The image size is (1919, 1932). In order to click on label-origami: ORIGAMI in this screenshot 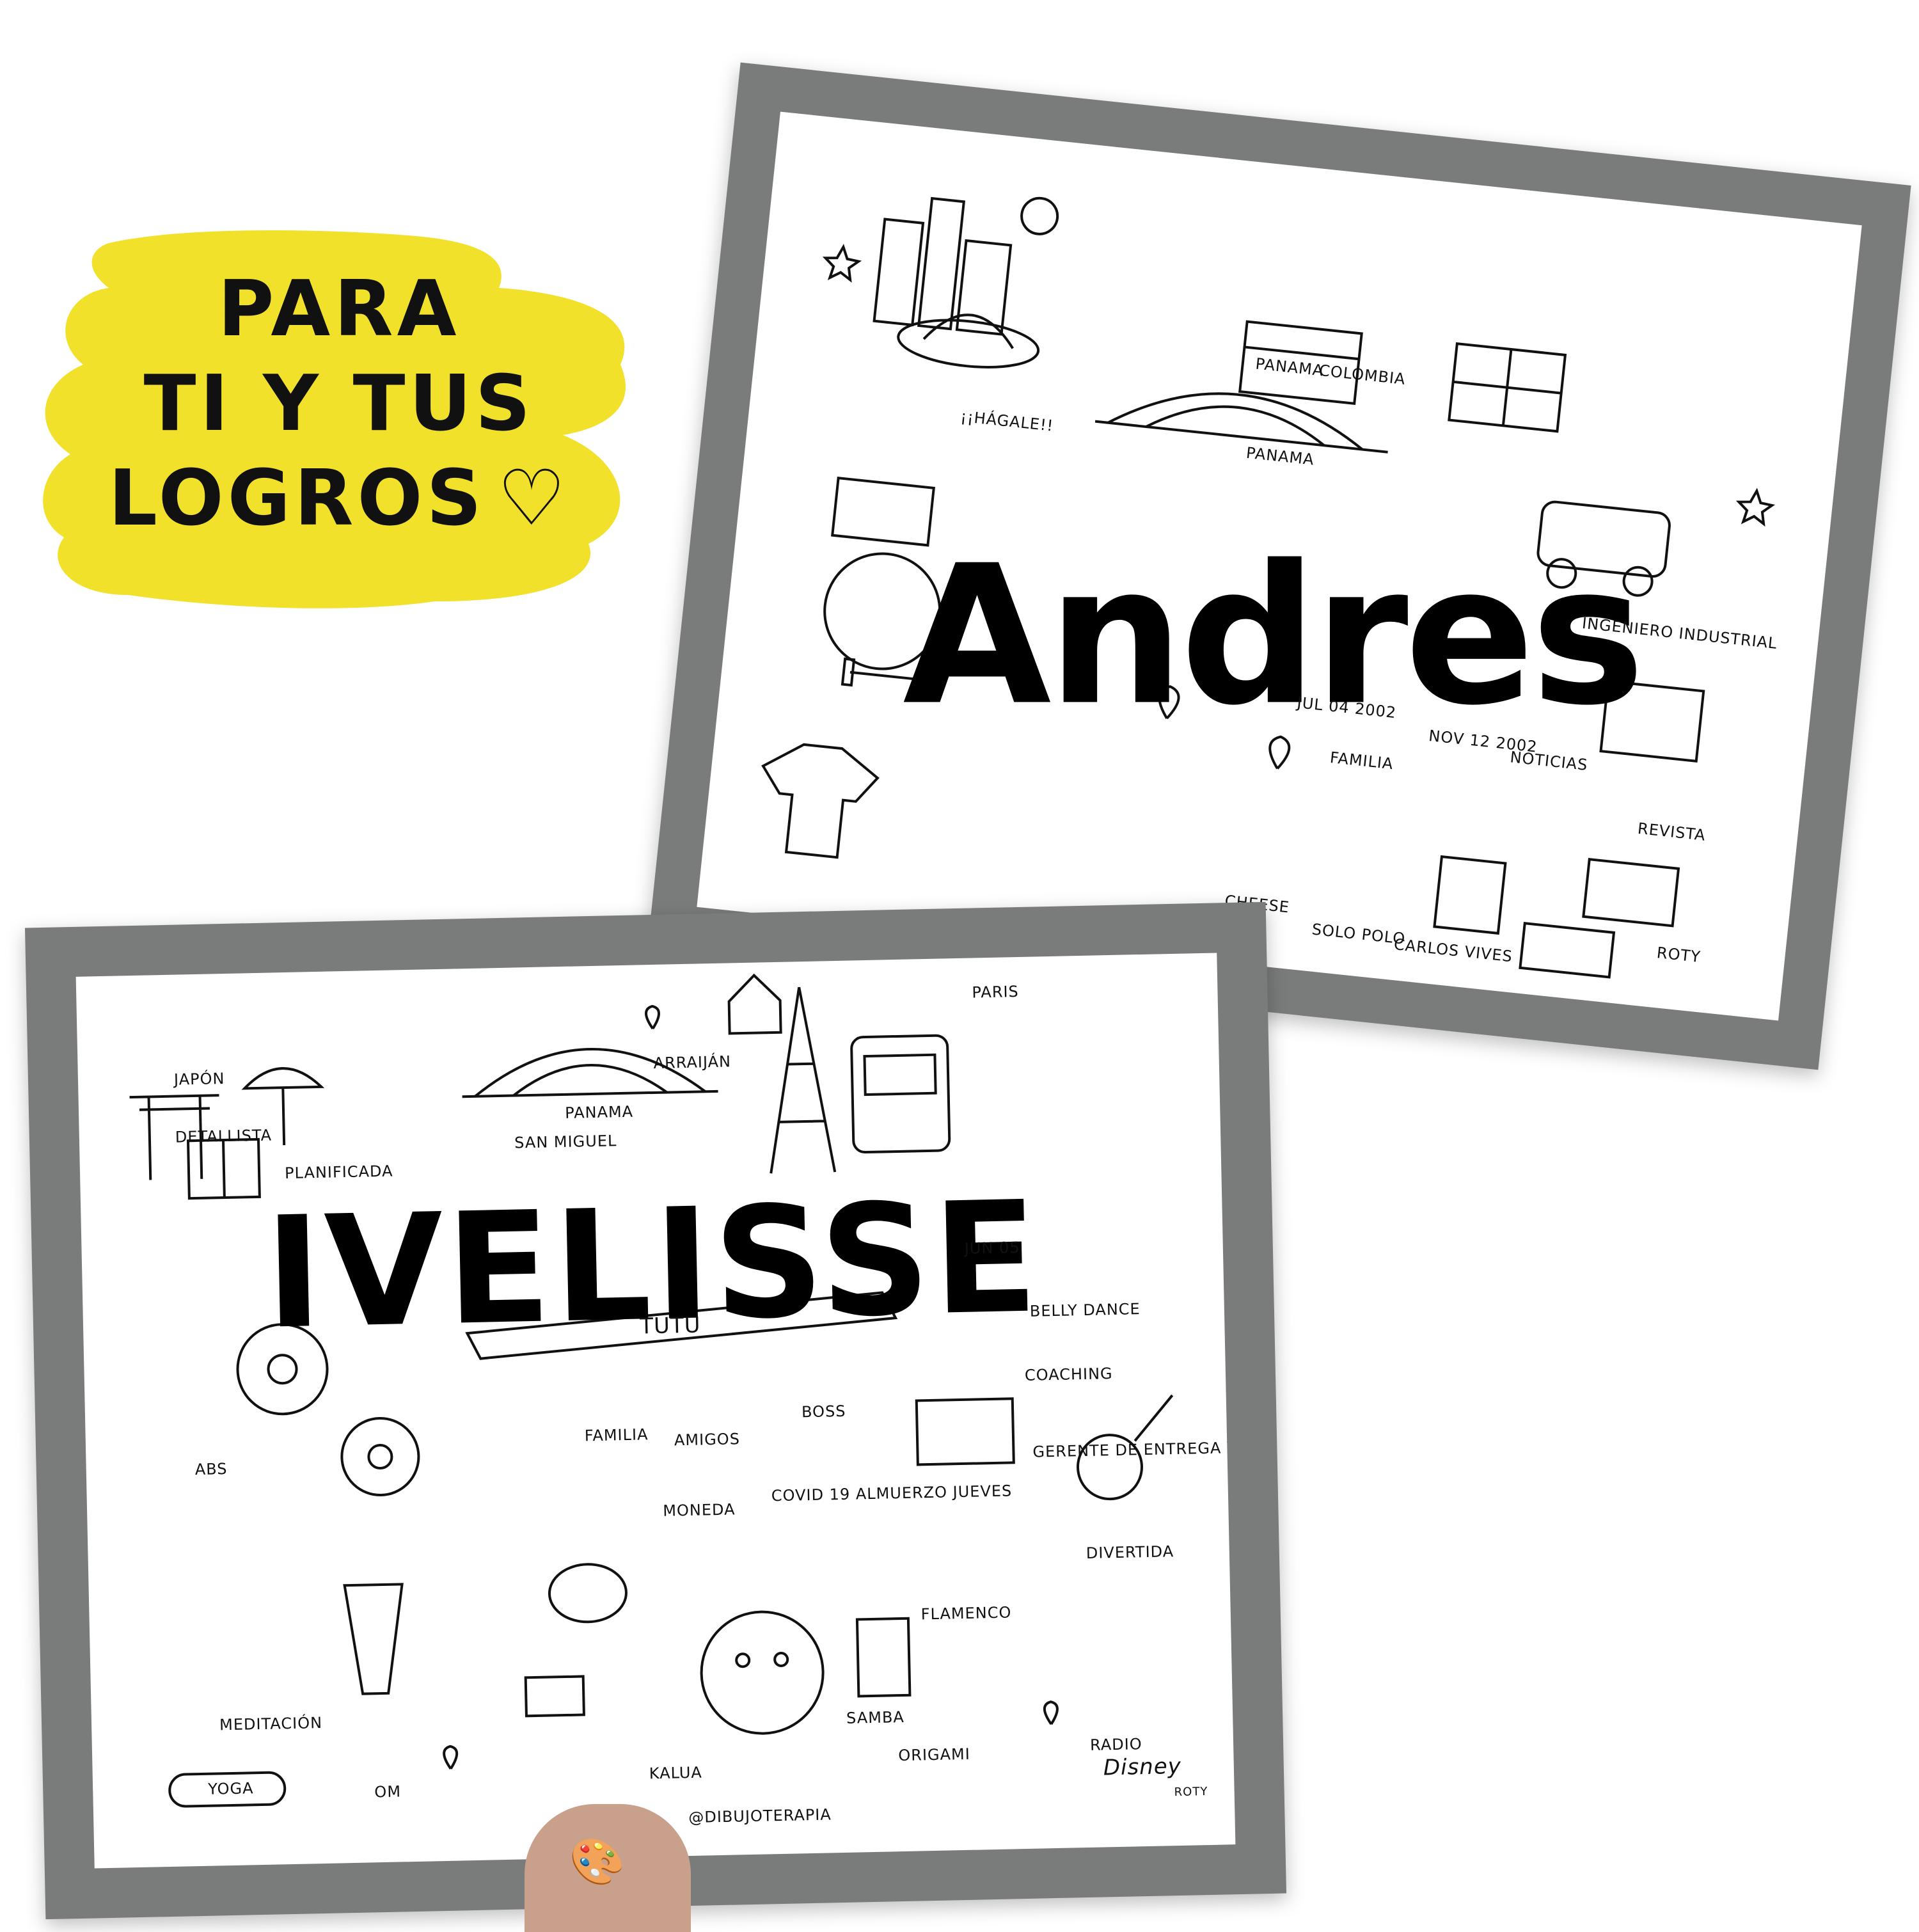, I will do `click(935, 1755)`.